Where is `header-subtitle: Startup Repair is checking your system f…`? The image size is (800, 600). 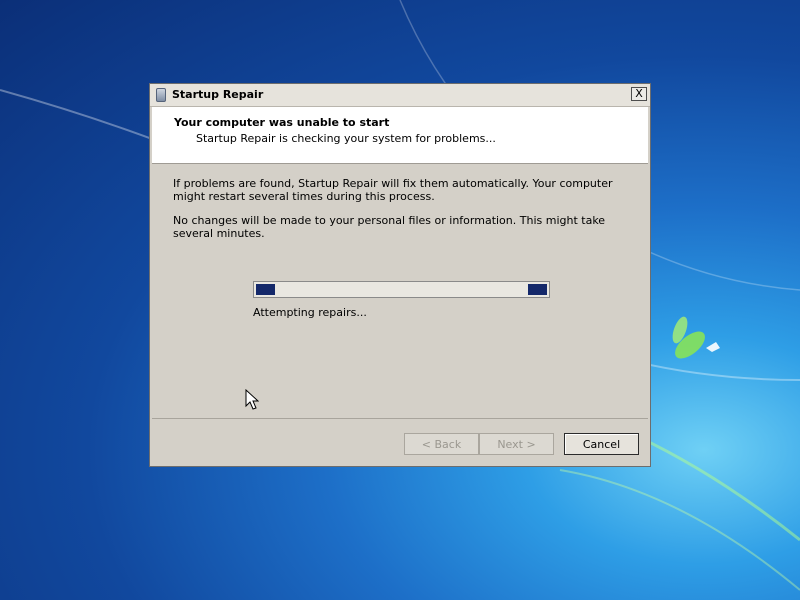
header-subtitle: Startup Repair is checking your system f… is located at coordinates (346, 138).